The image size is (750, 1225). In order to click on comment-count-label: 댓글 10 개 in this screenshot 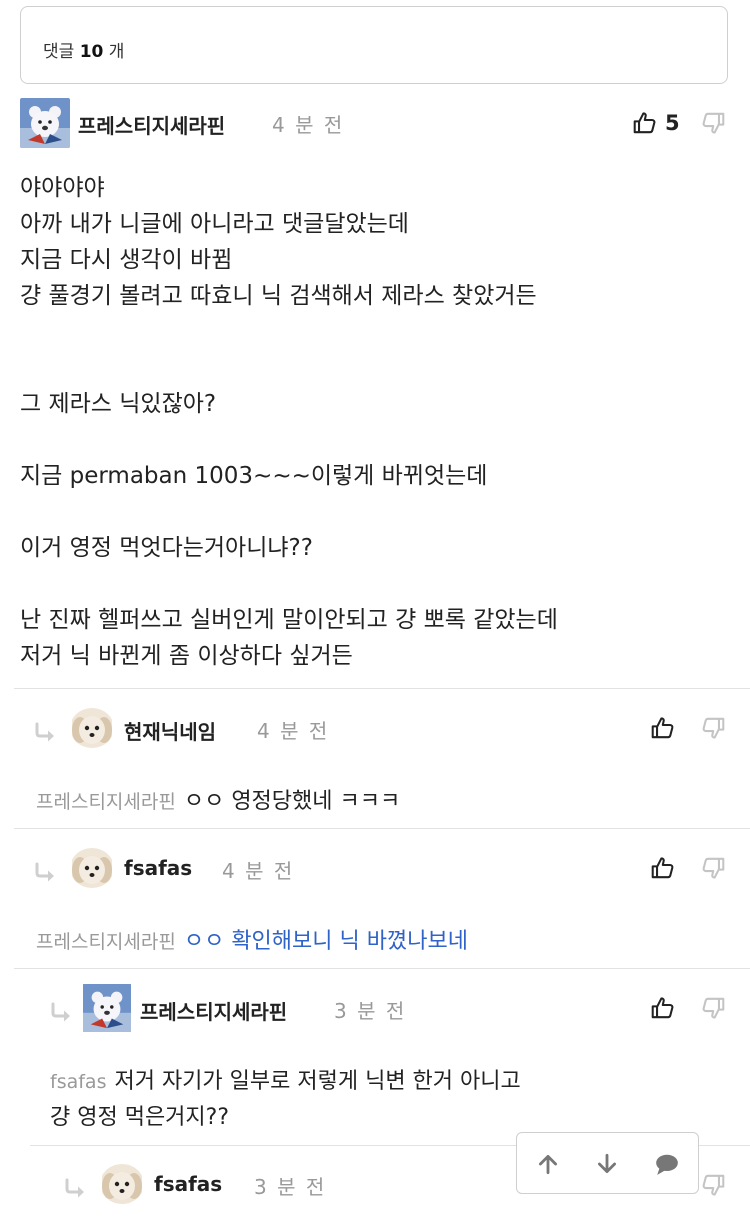, I will do `click(84, 52)`.